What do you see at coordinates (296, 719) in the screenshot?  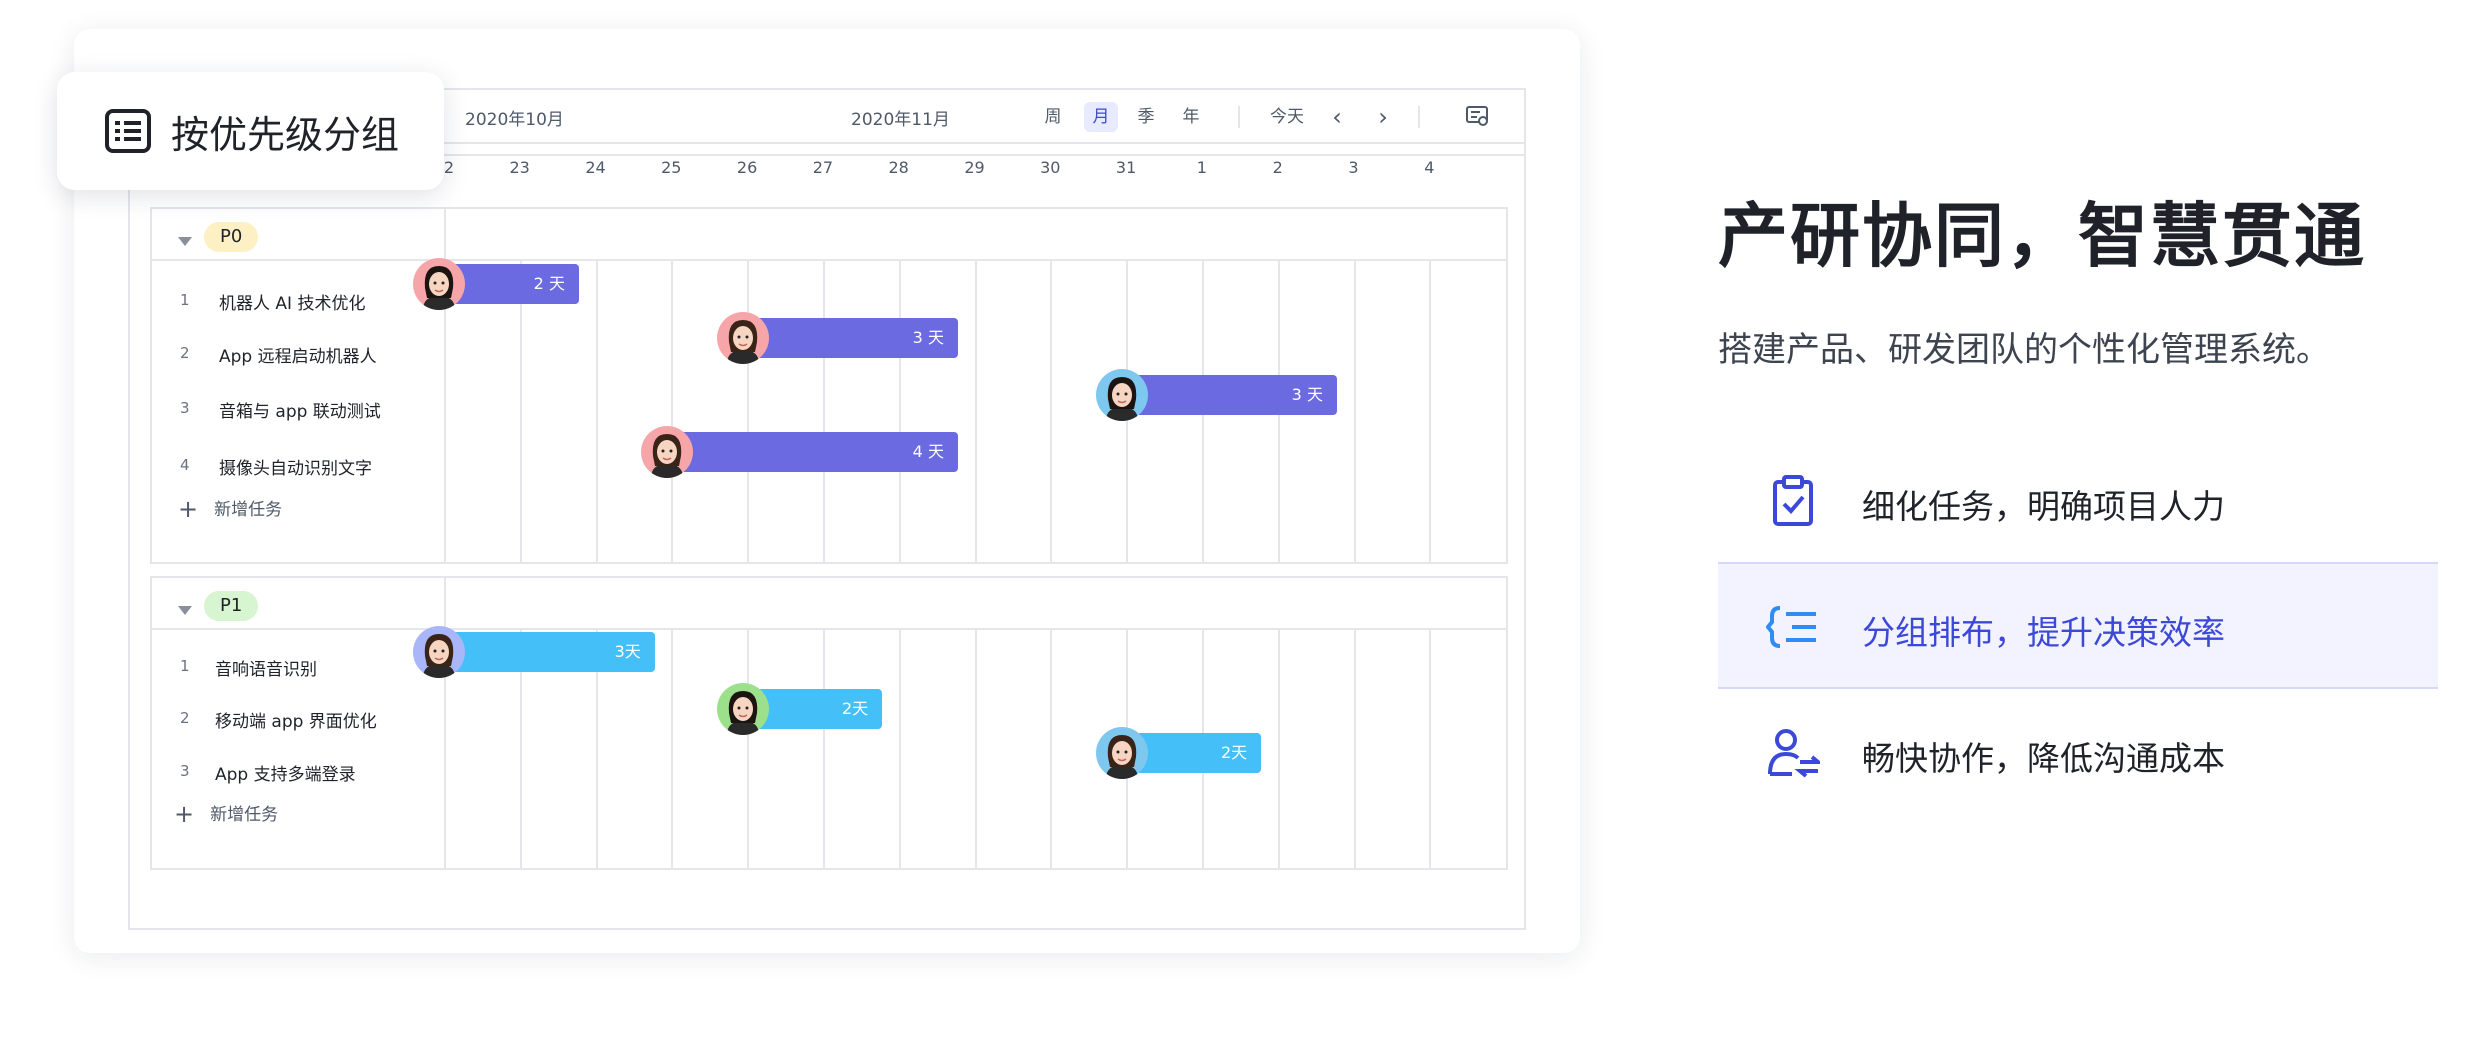 I see `task-title: 移动端 app 界面优化` at bounding box center [296, 719].